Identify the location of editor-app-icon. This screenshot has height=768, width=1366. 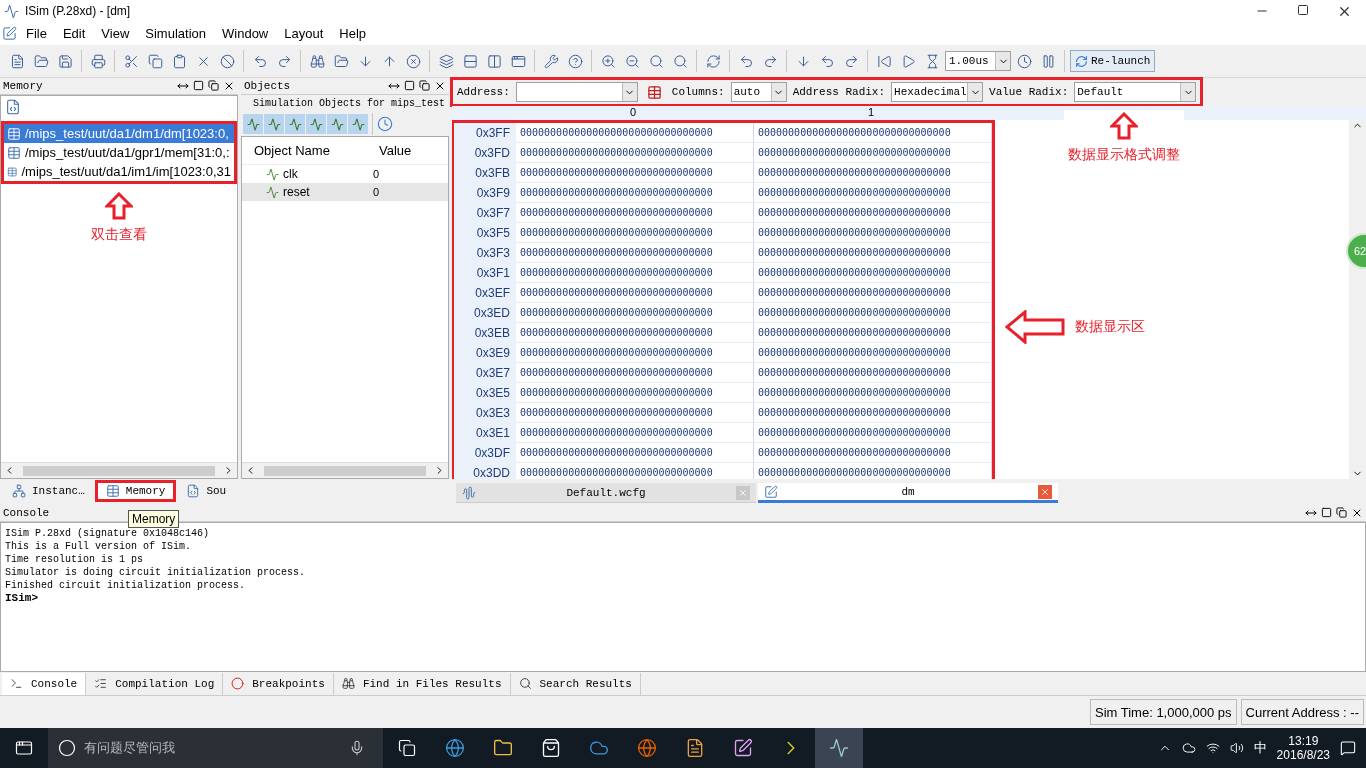
(695, 748).